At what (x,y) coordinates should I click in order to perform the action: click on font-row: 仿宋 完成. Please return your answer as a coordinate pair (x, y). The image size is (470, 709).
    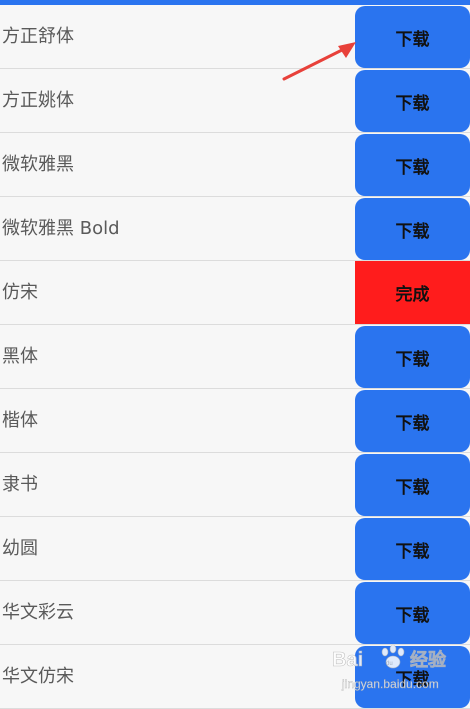
    Looking at the image, I should click on (235, 293).